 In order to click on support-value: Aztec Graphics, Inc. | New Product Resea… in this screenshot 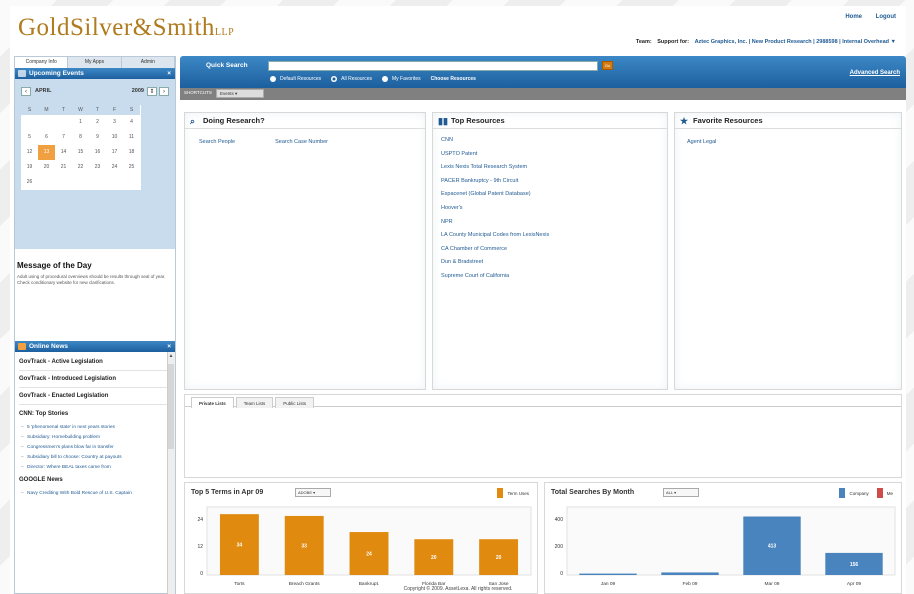, I will do `click(792, 42)`.